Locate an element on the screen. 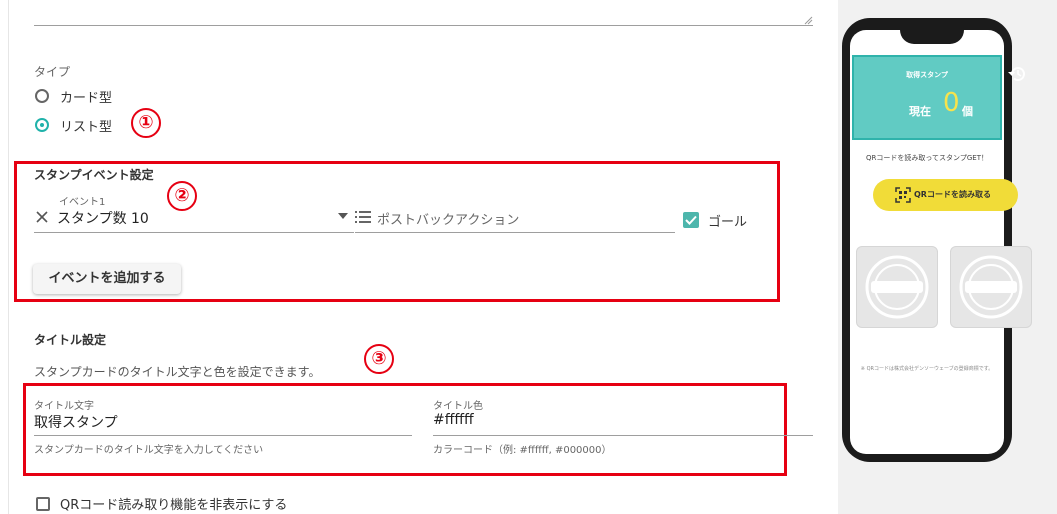  preview-count-prefix: 現在 is located at coordinates (920, 111).